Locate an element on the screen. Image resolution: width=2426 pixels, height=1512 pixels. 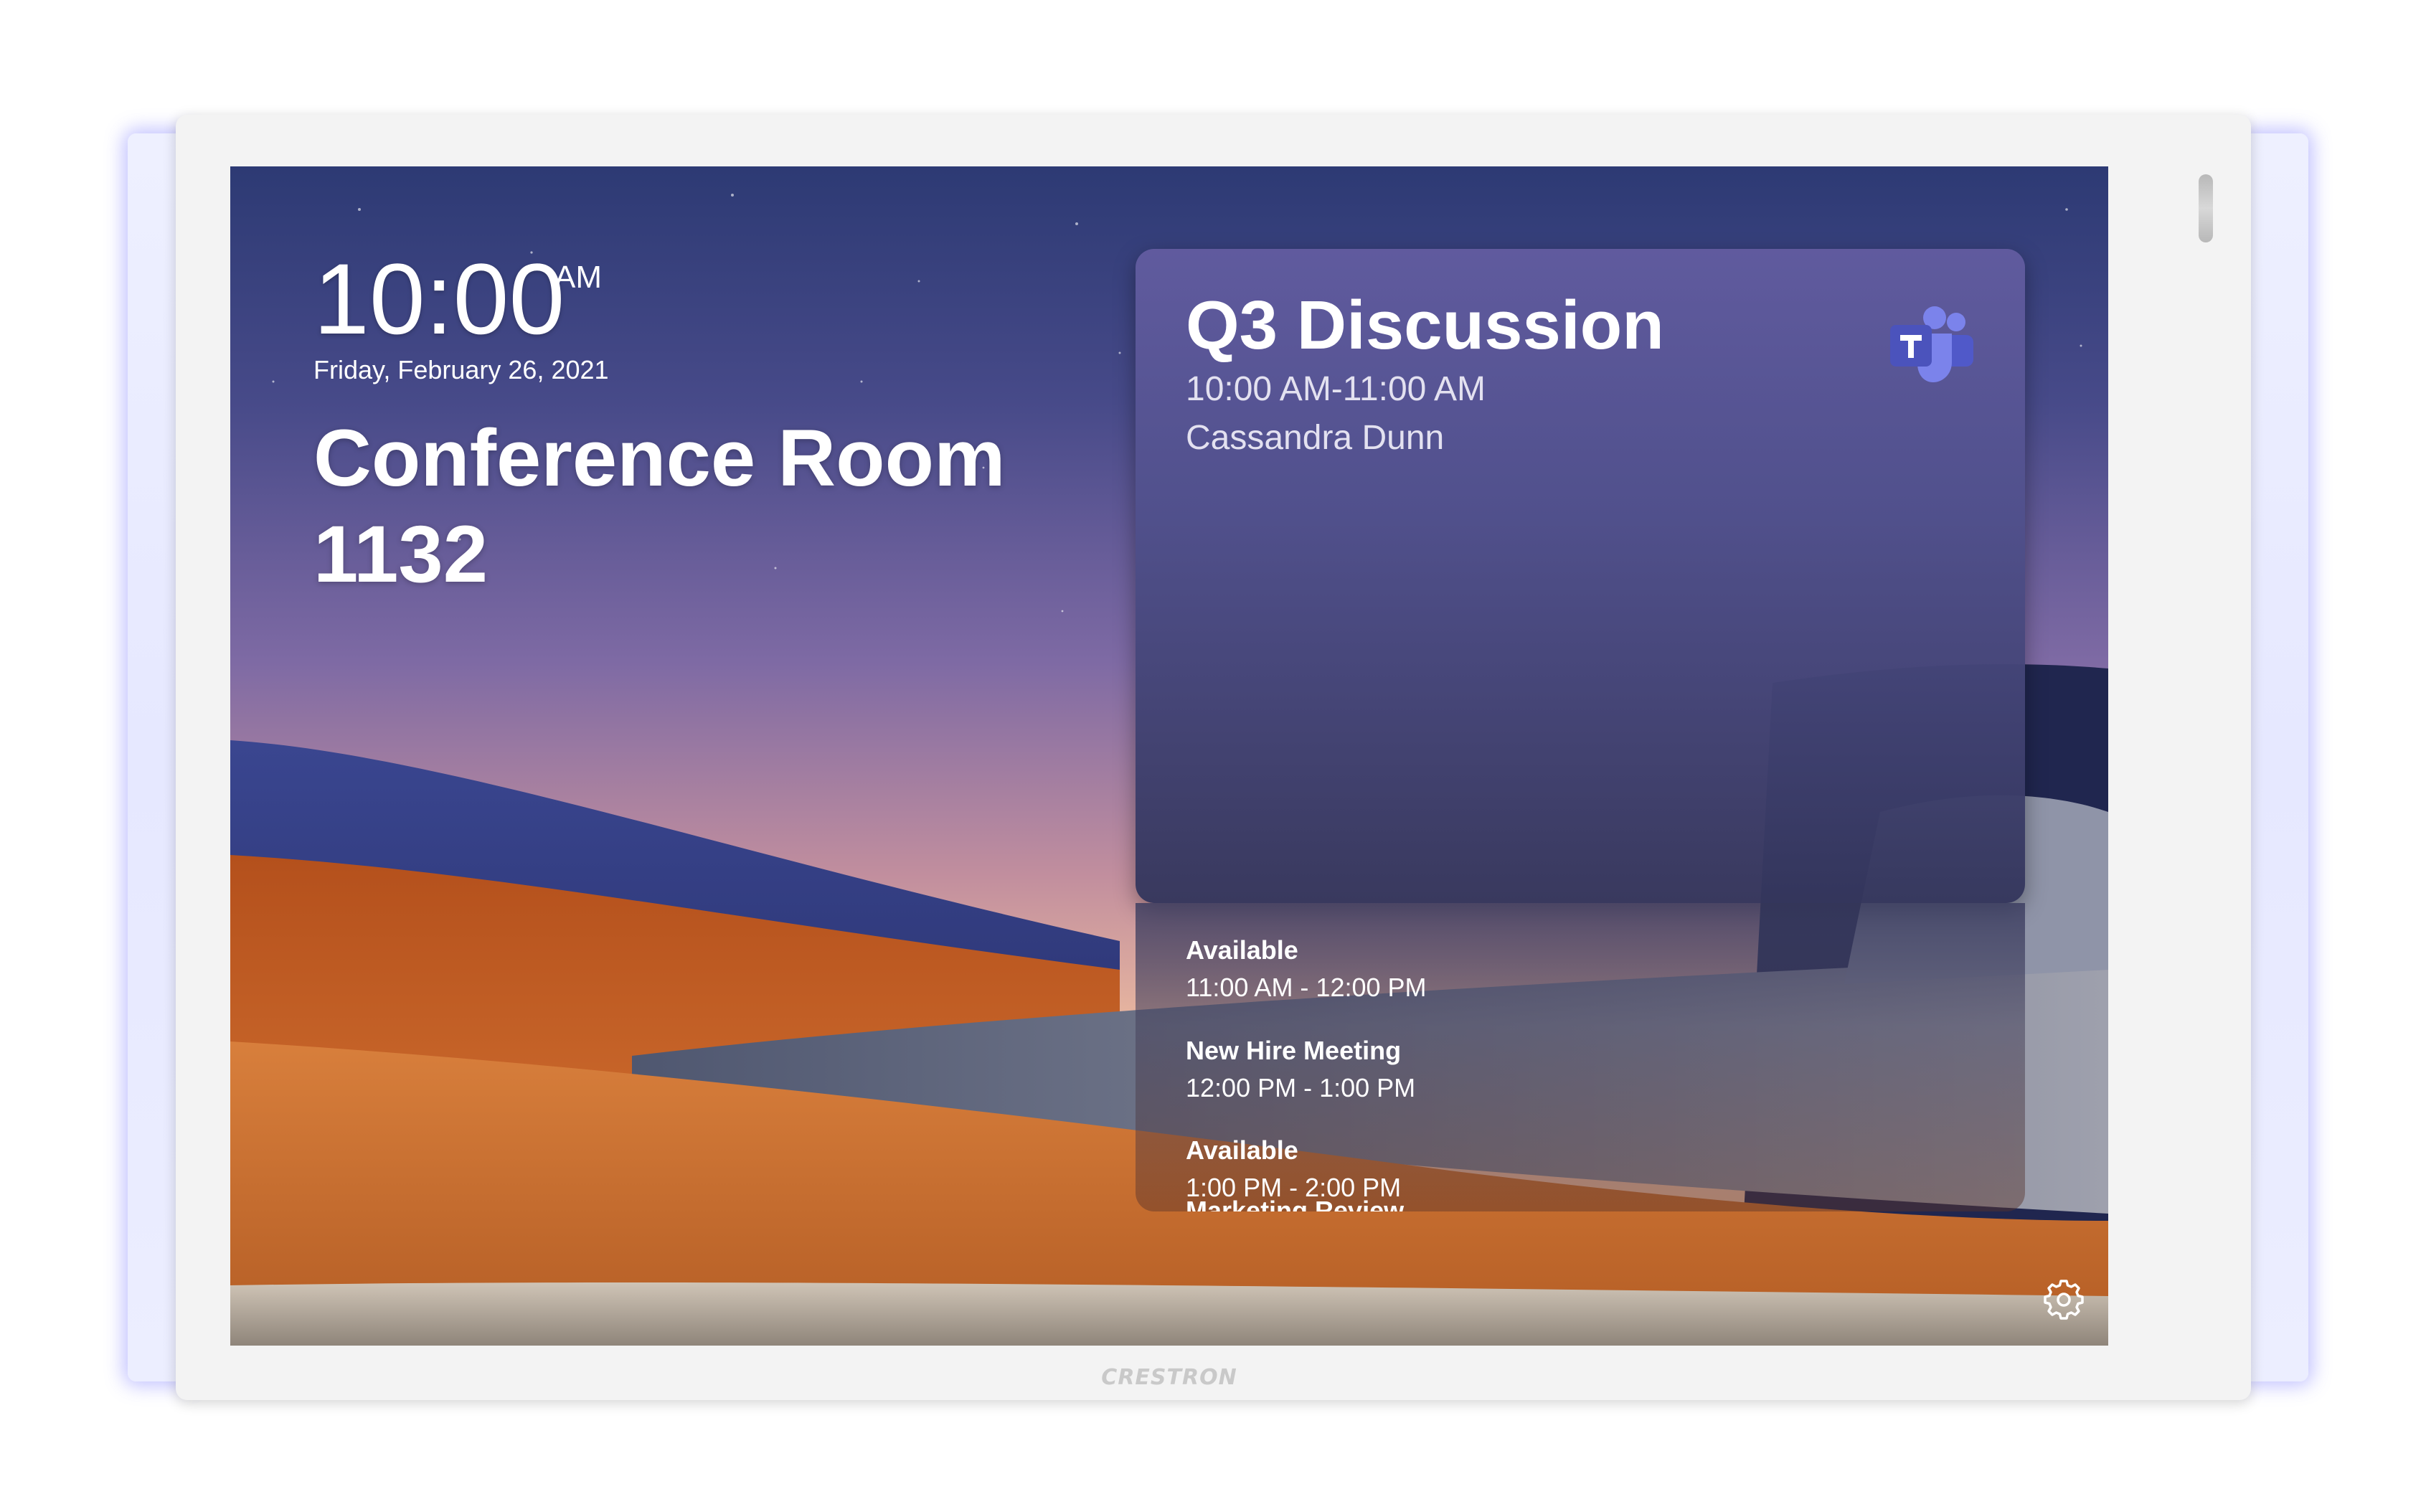
brand-logo: CRESTRON is located at coordinates (1169, 1377).